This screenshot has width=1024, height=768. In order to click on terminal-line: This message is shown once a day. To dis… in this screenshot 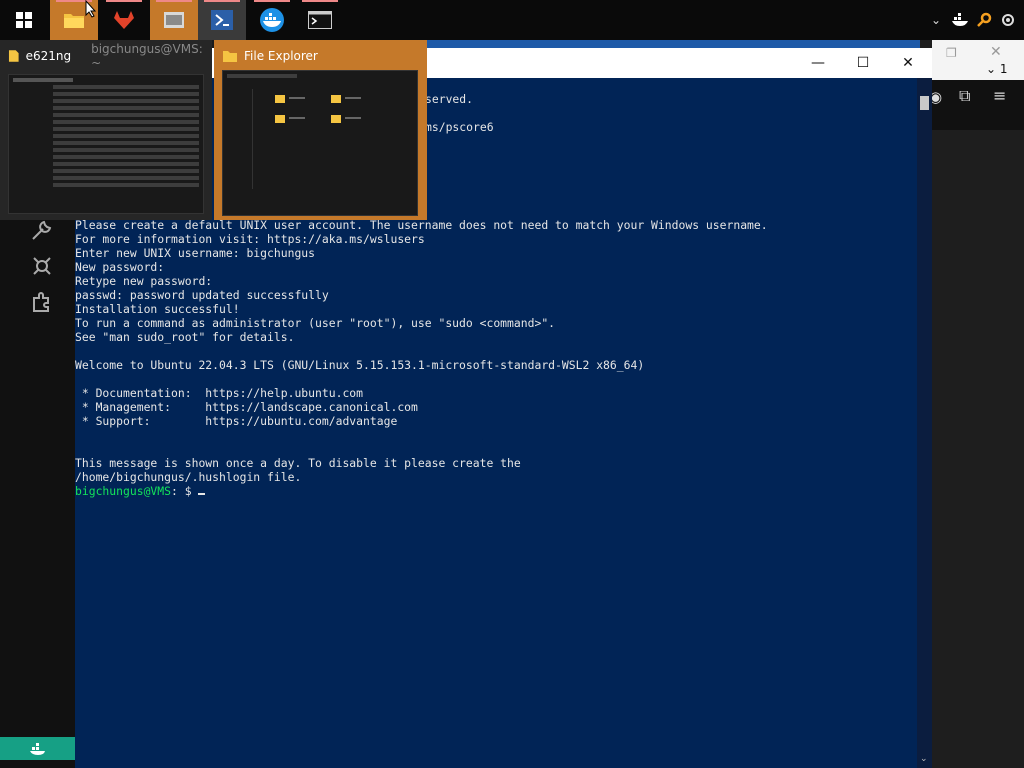, I will do `click(298, 463)`.